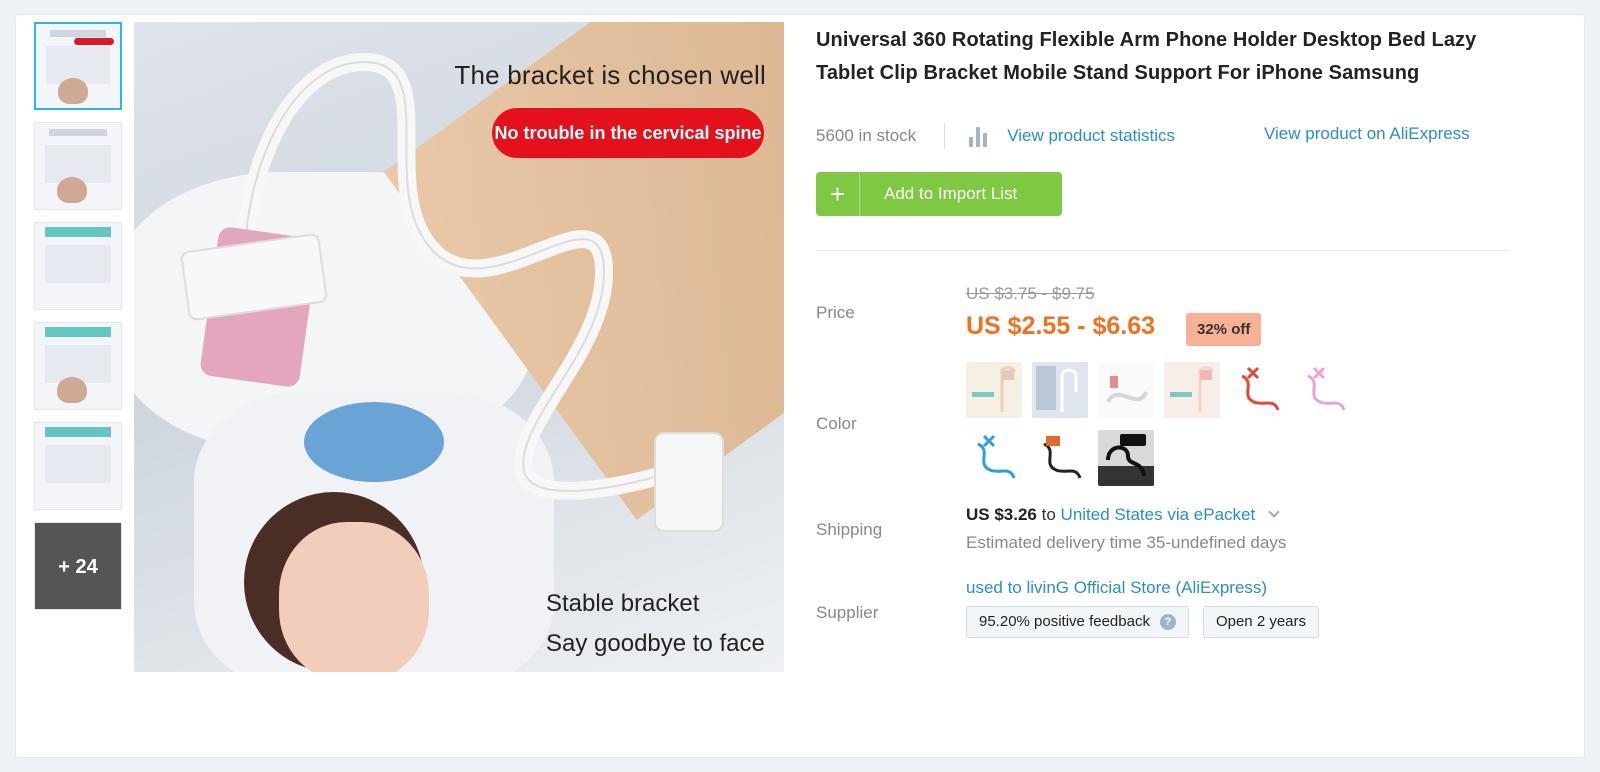  What do you see at coordinates (951, 193) in the screenshot?
I see `import-button-label: Add to Import List` at bounding box center [951, 193].